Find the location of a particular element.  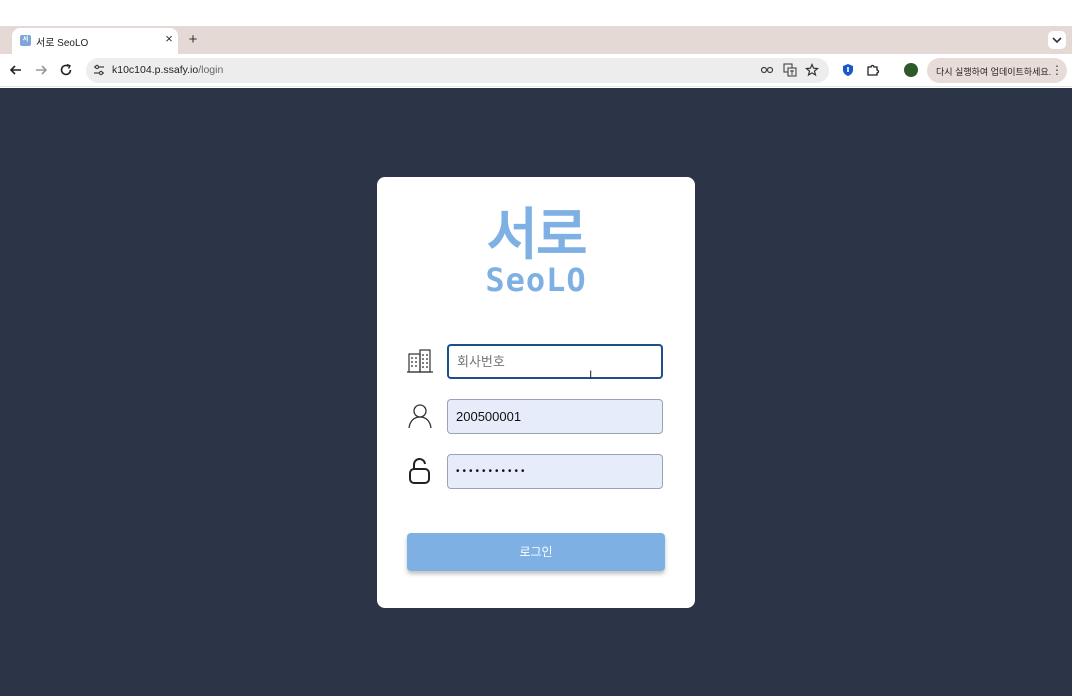

puzzle-icon is located at coordinates (873, 70).